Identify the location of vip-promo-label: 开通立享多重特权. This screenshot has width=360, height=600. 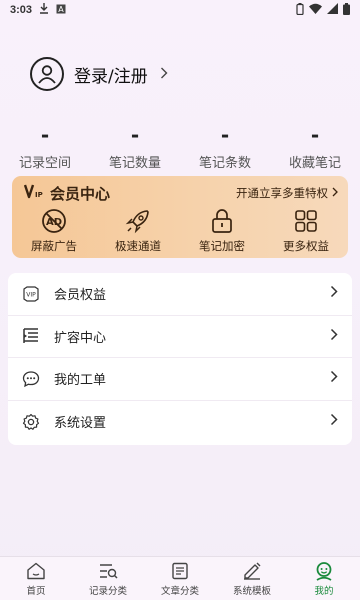
(282, 193).